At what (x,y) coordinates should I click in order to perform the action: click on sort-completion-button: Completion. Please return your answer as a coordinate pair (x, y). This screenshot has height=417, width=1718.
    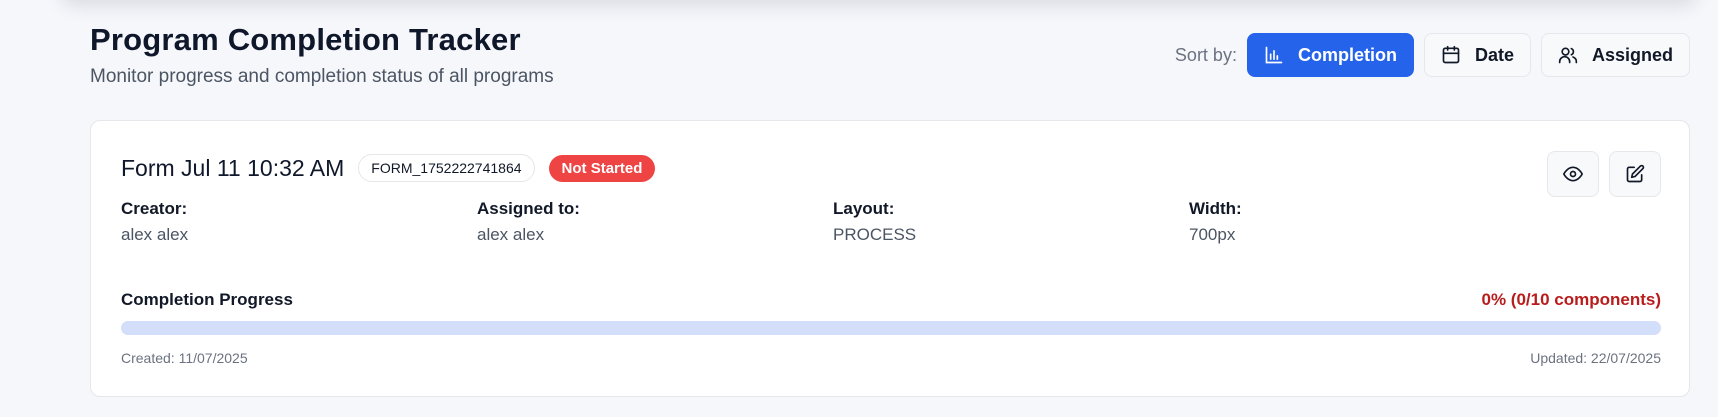
    Looking at the image, I should click on (1330, 55).